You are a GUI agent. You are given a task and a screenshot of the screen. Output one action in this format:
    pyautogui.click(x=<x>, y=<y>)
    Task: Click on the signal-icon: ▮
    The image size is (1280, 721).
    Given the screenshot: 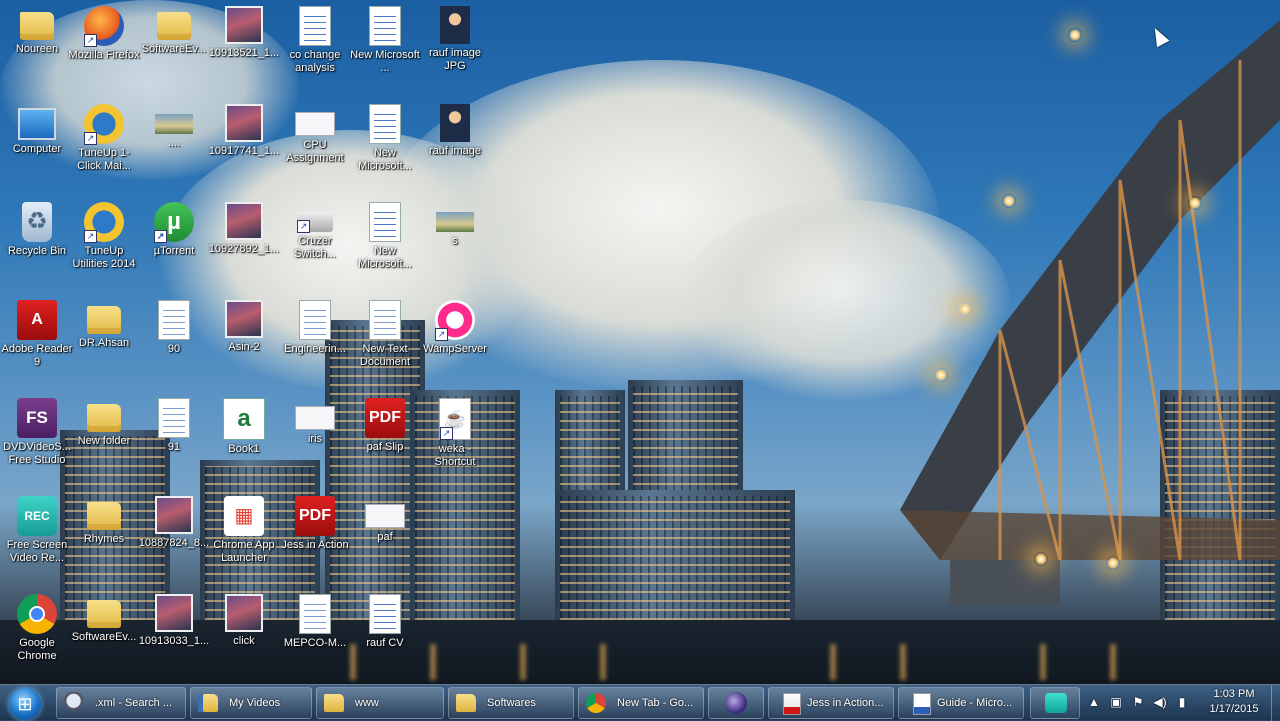 What is the action you would take?
    pyautogui.click(x=1182, y=702)
    